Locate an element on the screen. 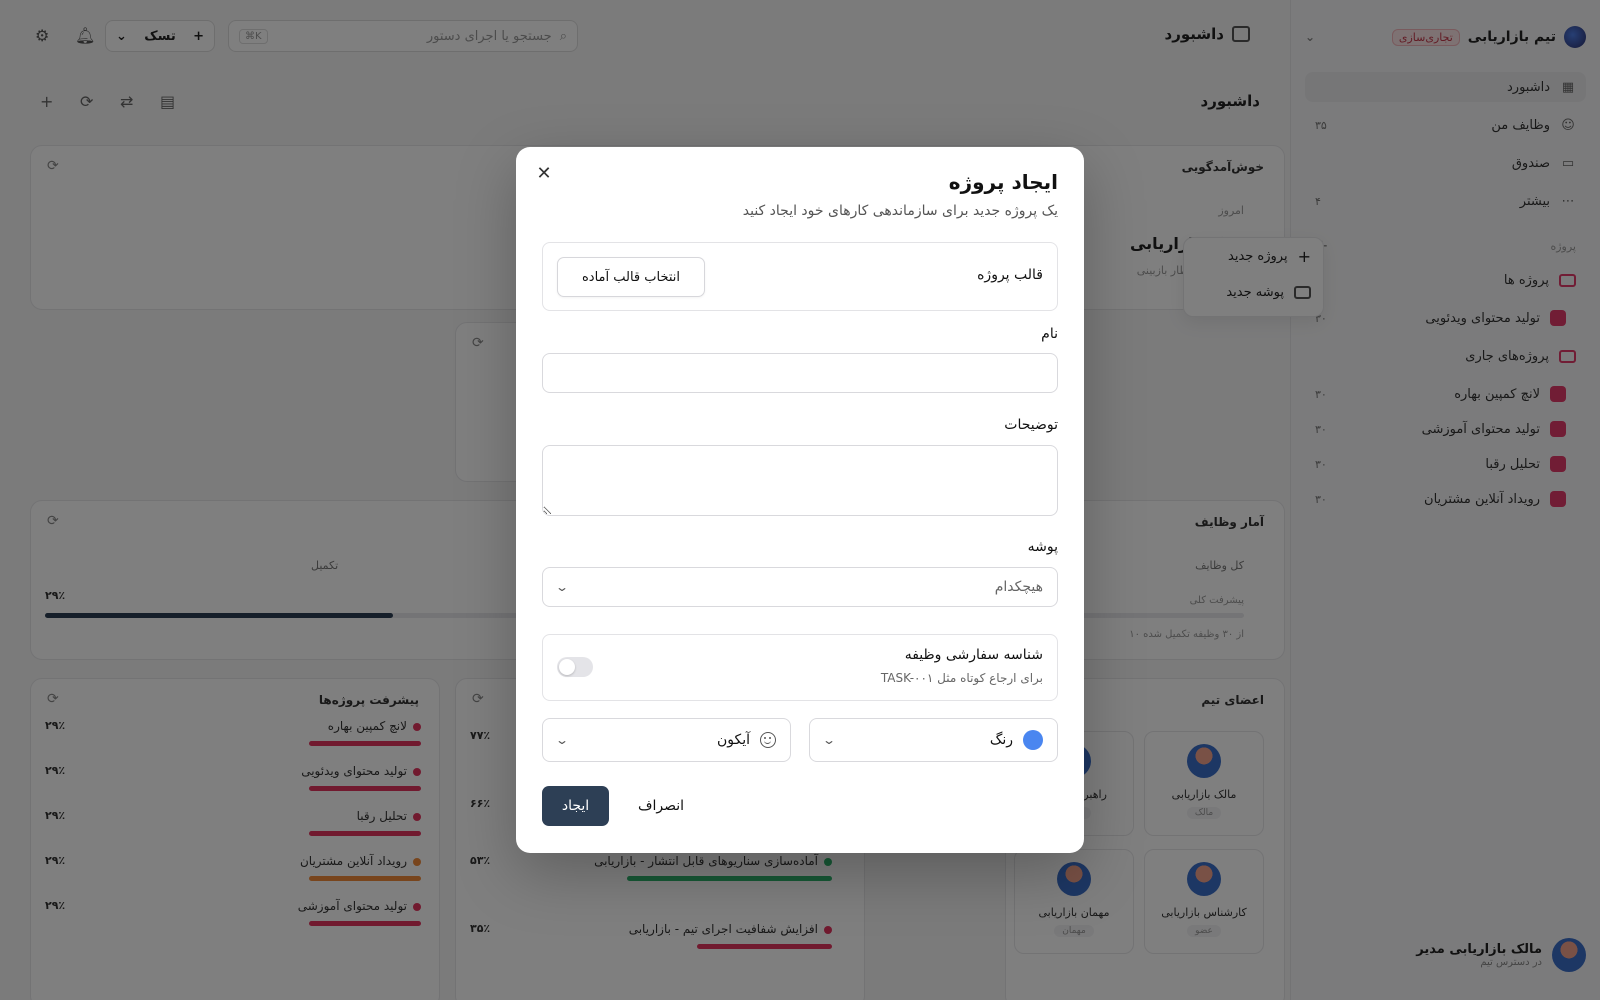 The height and width of the screenshot is (1000, 1600). dialog-title: ایجاد پروژه is located at coordinates (1003, 182).